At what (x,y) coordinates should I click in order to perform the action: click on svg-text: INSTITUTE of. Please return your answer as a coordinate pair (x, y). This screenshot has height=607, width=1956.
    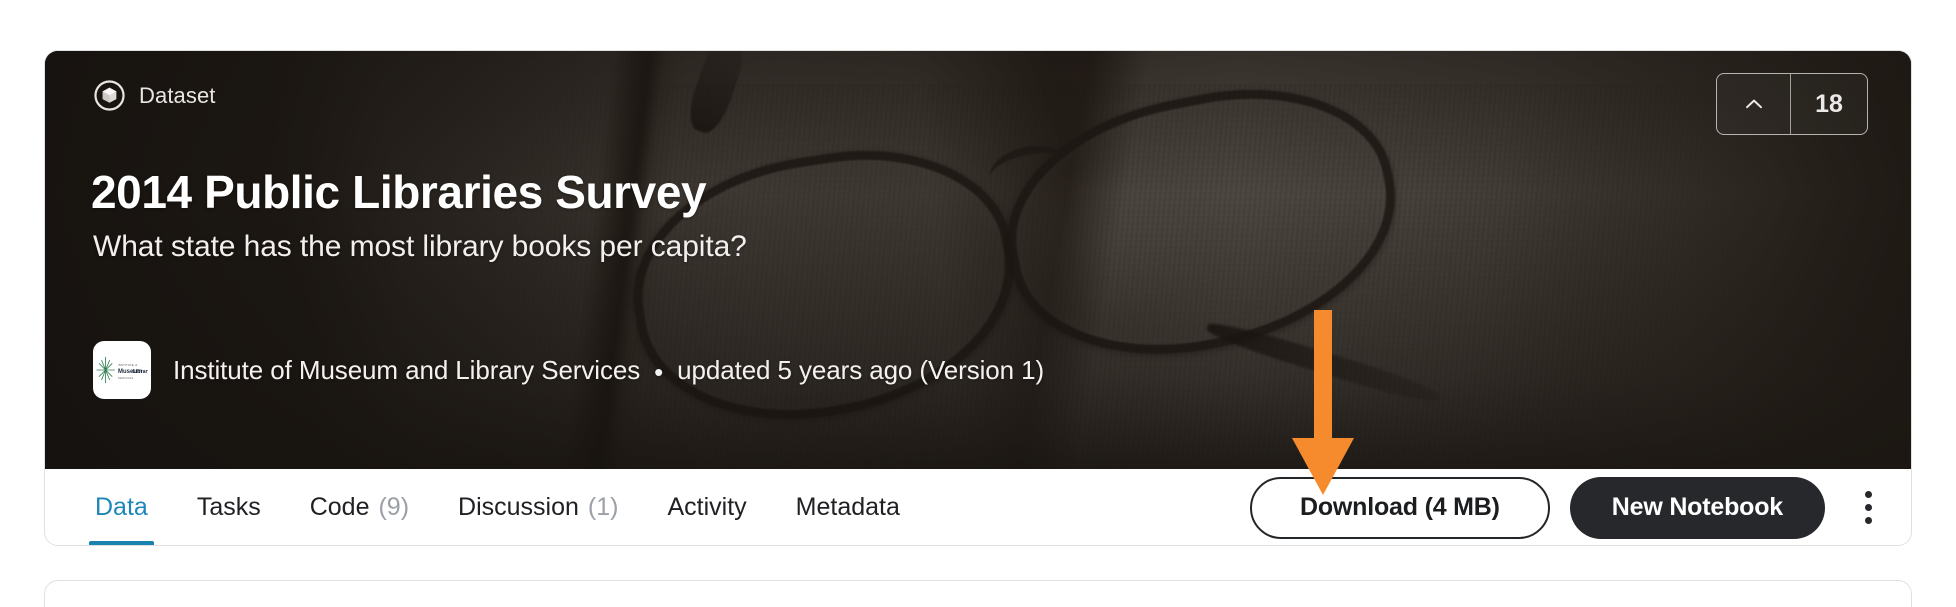
    Looking at the image, I should click on (128, 365).